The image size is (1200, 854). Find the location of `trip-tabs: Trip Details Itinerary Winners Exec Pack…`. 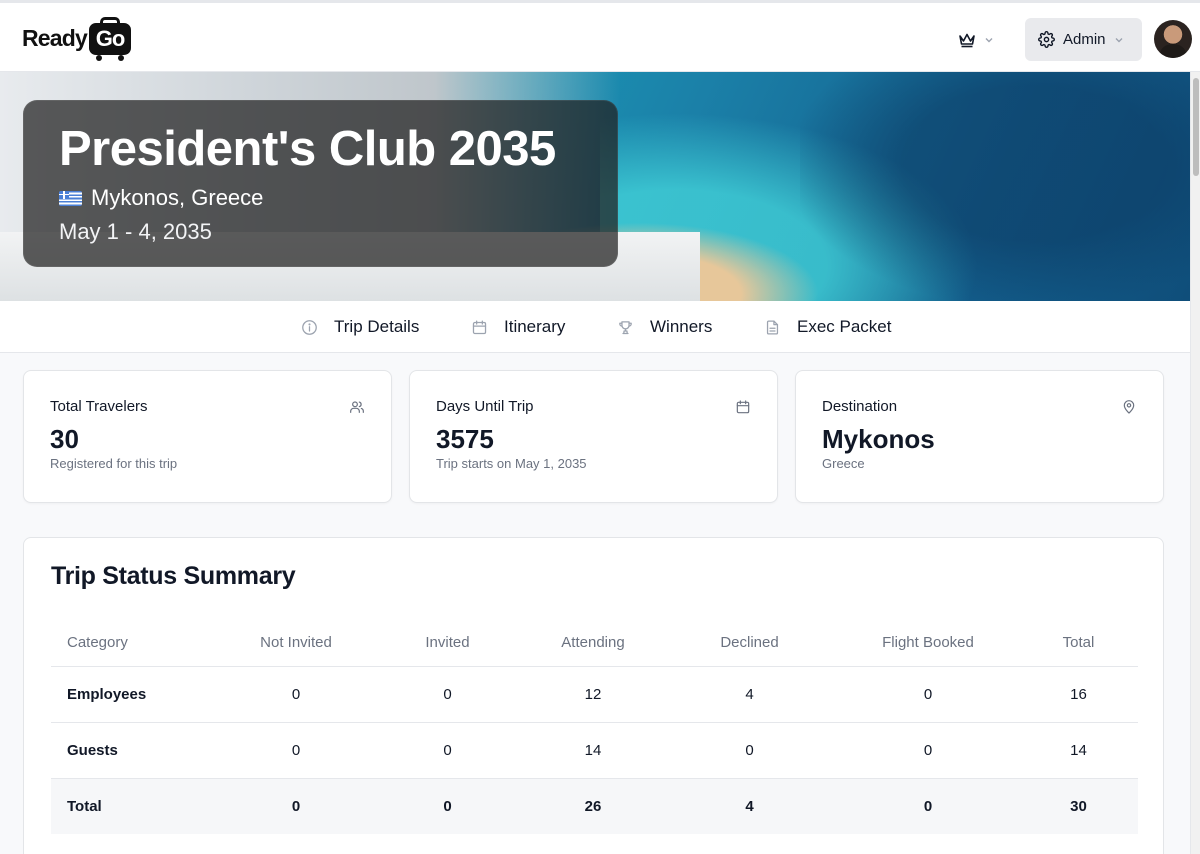

trip-tabs: Trip Details Itinerary Winners Exec Pack… is located at coordinates (595, 327).